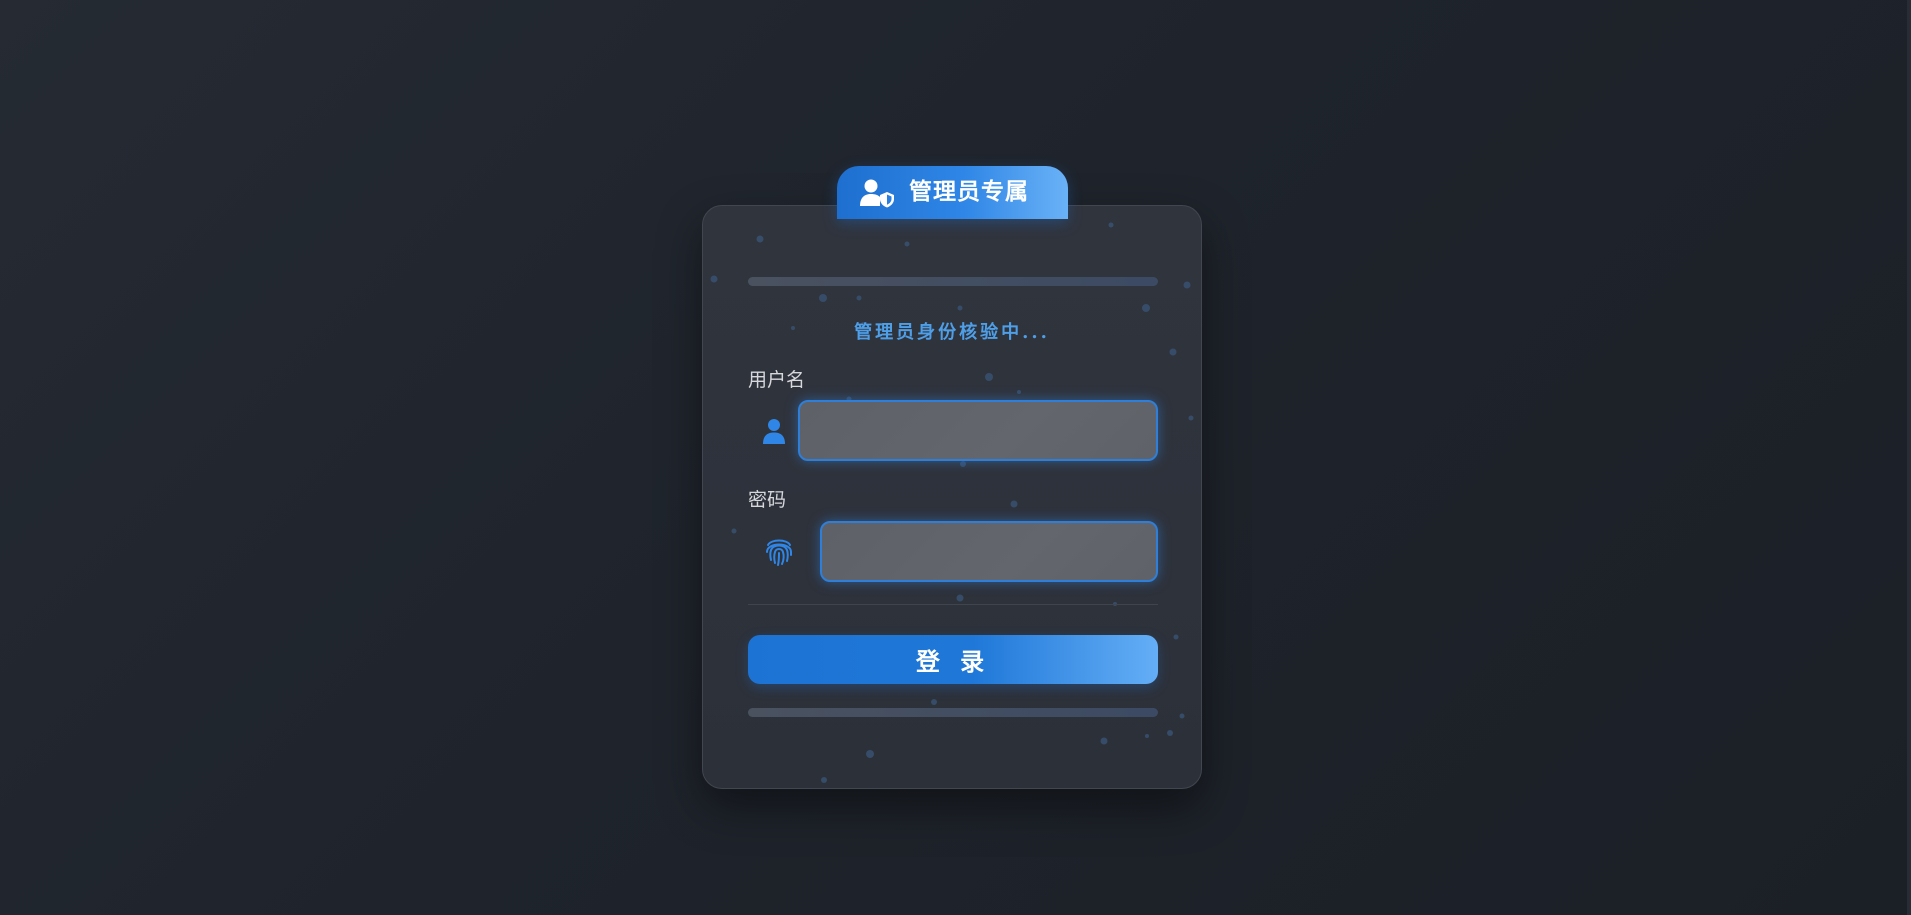  Describe the element at coordinates (953, 712) in the screenshot. I see `bottom-progress-bar` at that location.